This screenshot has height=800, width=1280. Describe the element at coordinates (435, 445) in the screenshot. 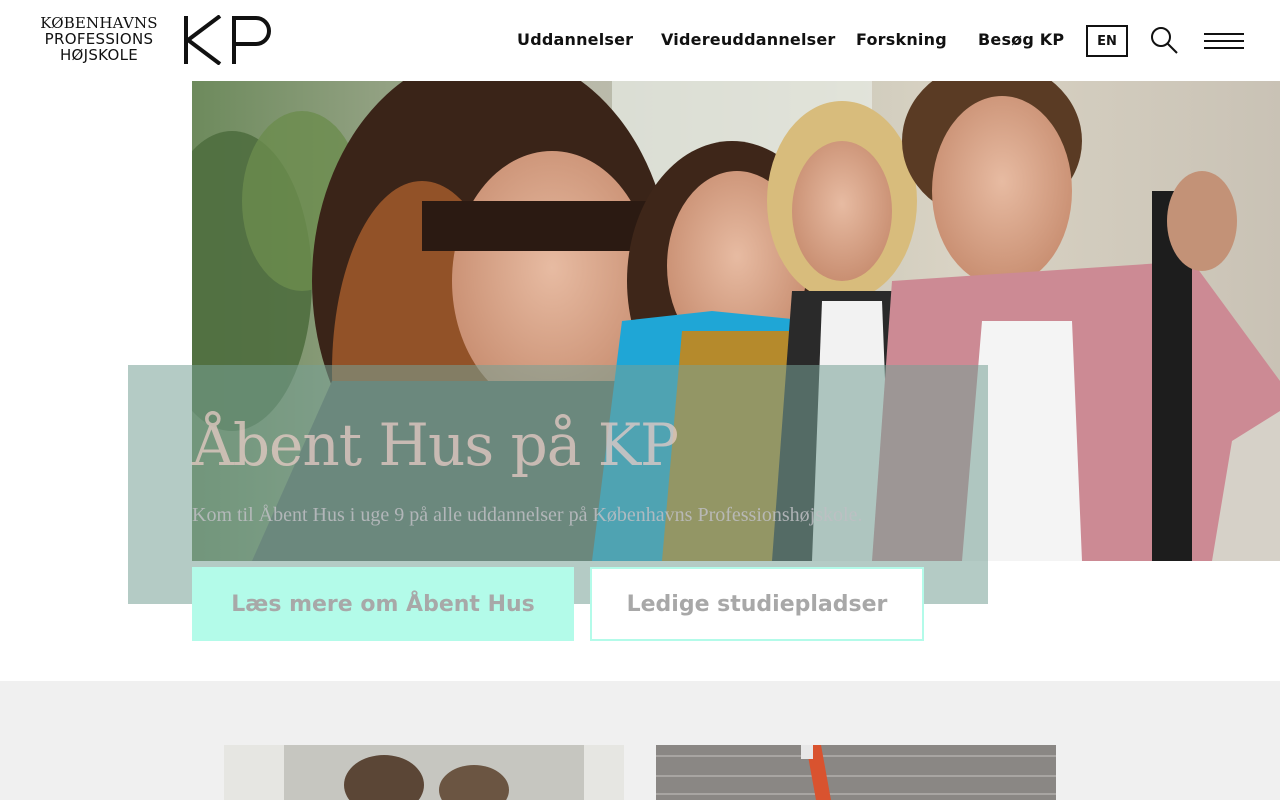

I see `hero-title: Åbent Hus på KP` at that location.